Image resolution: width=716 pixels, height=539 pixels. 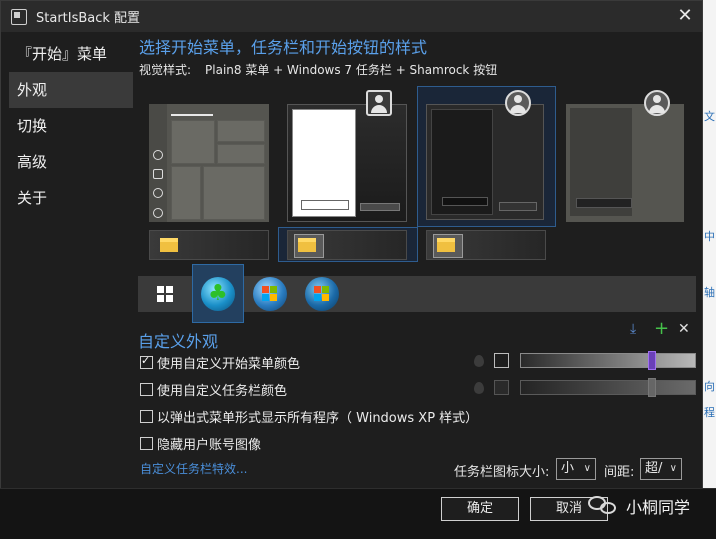 What do you see at coordinates (192, 115) in the screenshot?
I see `tile-bar` at bounding box center [192, 115].